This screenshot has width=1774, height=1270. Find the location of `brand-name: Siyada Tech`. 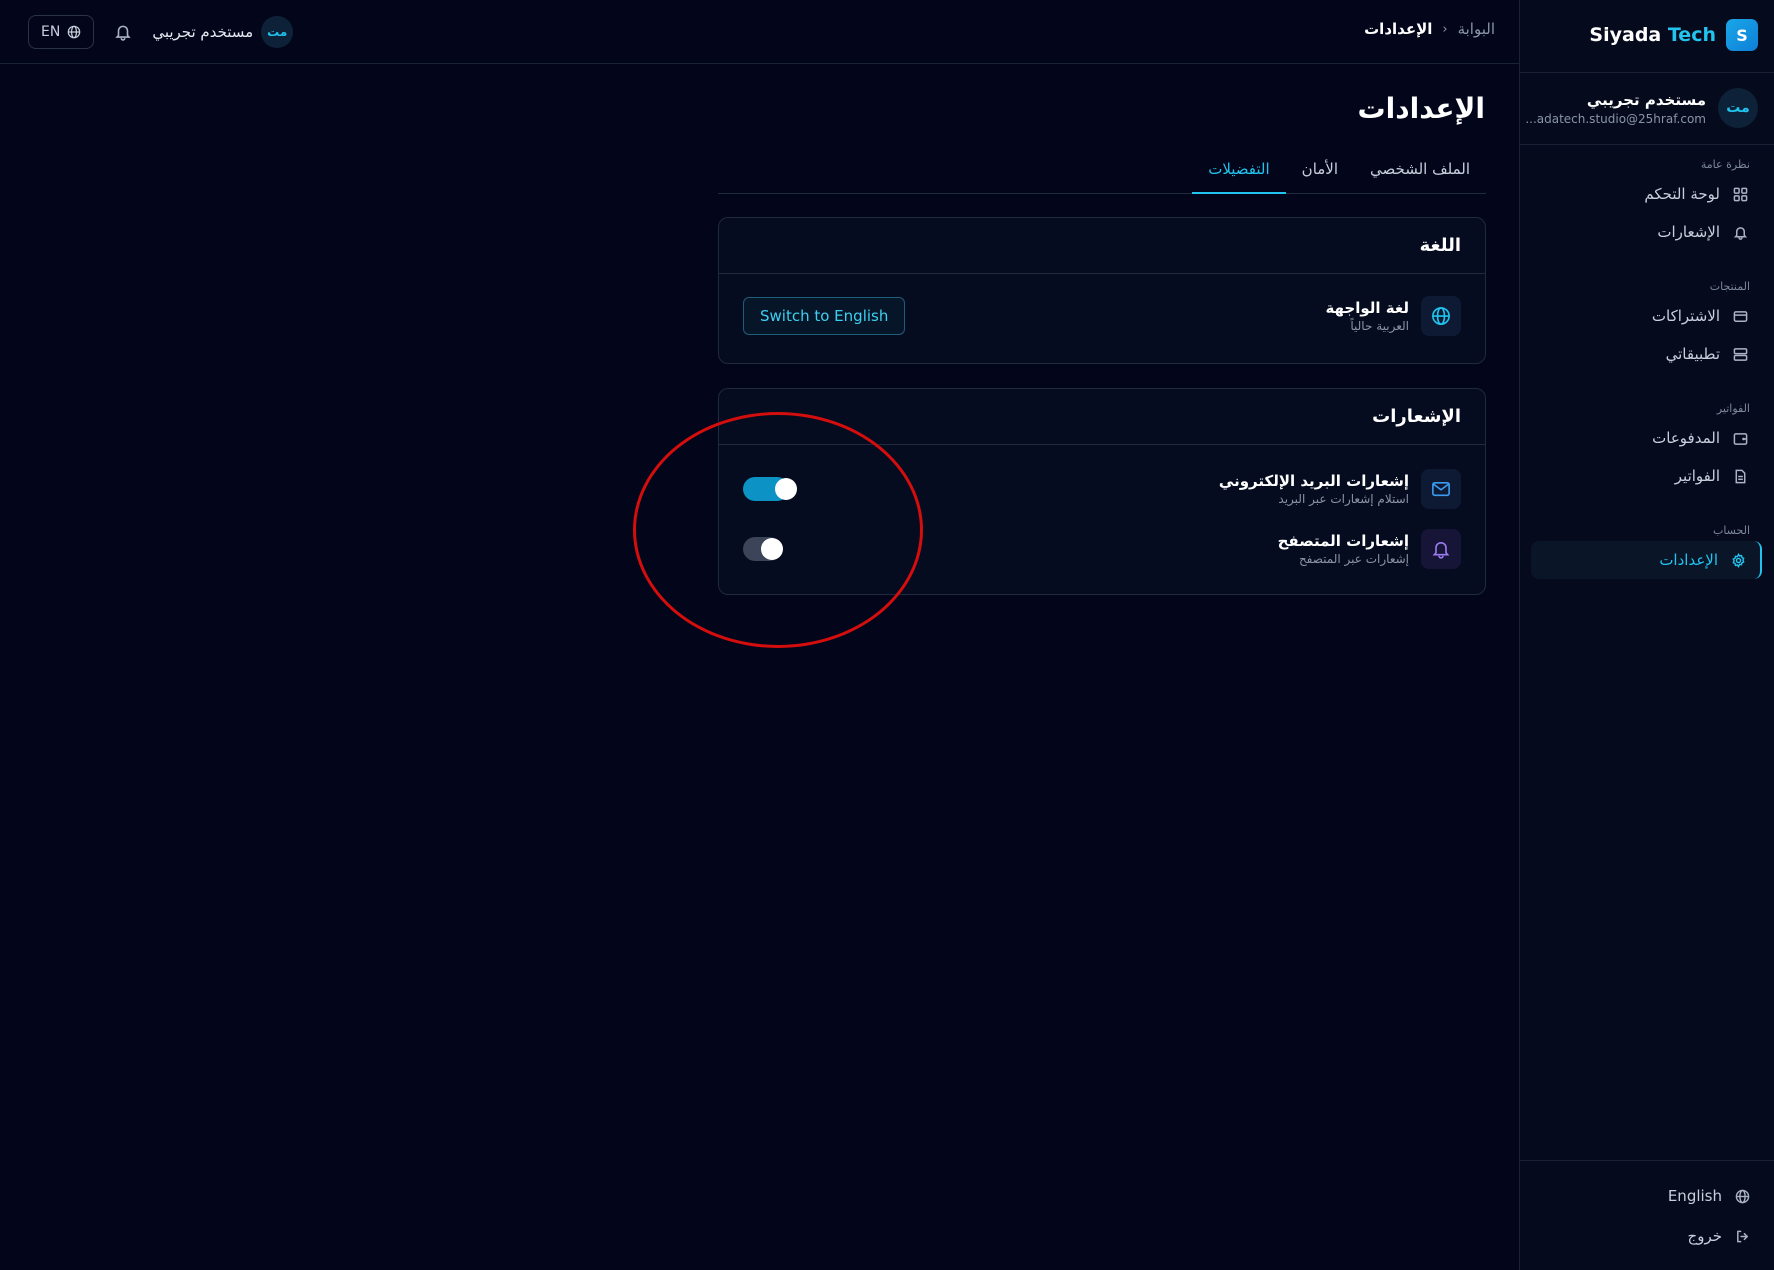

brand-name: Siyada Tech is located at coordinates (1652, 35).